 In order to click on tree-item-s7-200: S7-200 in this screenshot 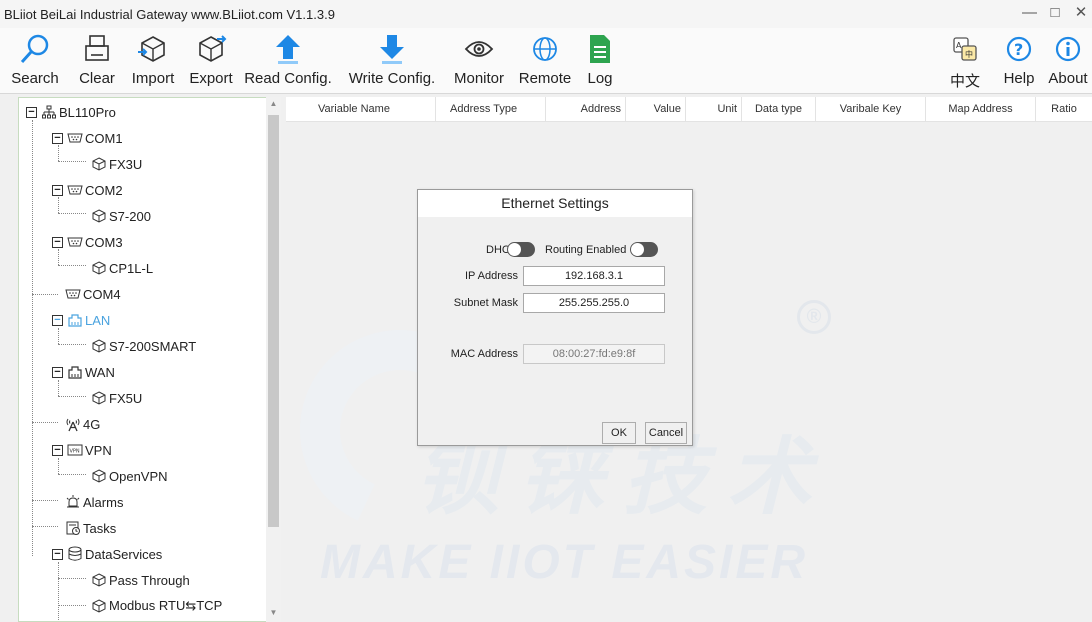, I will do `click(120, 216)`.